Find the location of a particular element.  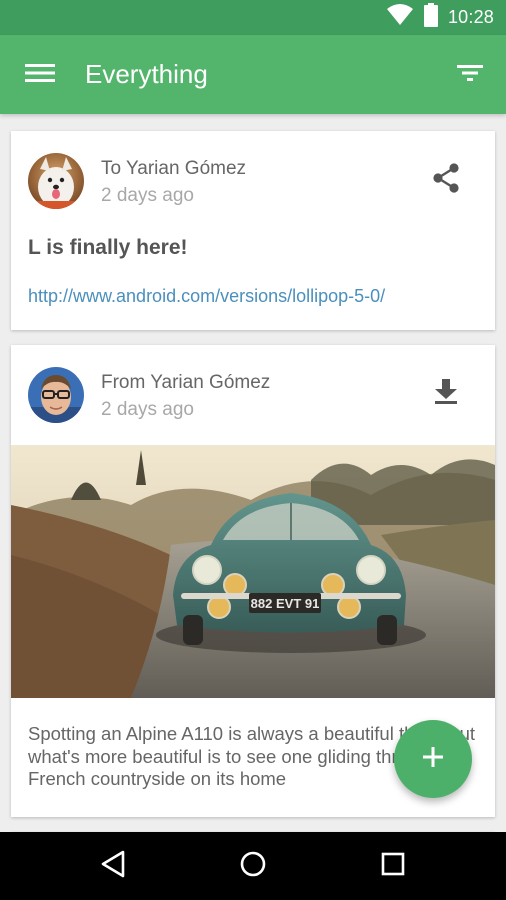

status-bar: 10:28 is located at coordinates (253, 17).